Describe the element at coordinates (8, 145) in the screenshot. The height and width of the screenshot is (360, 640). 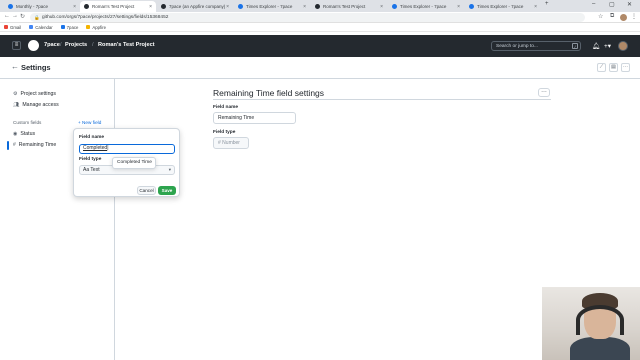
I see `selected-indicator` at that location.